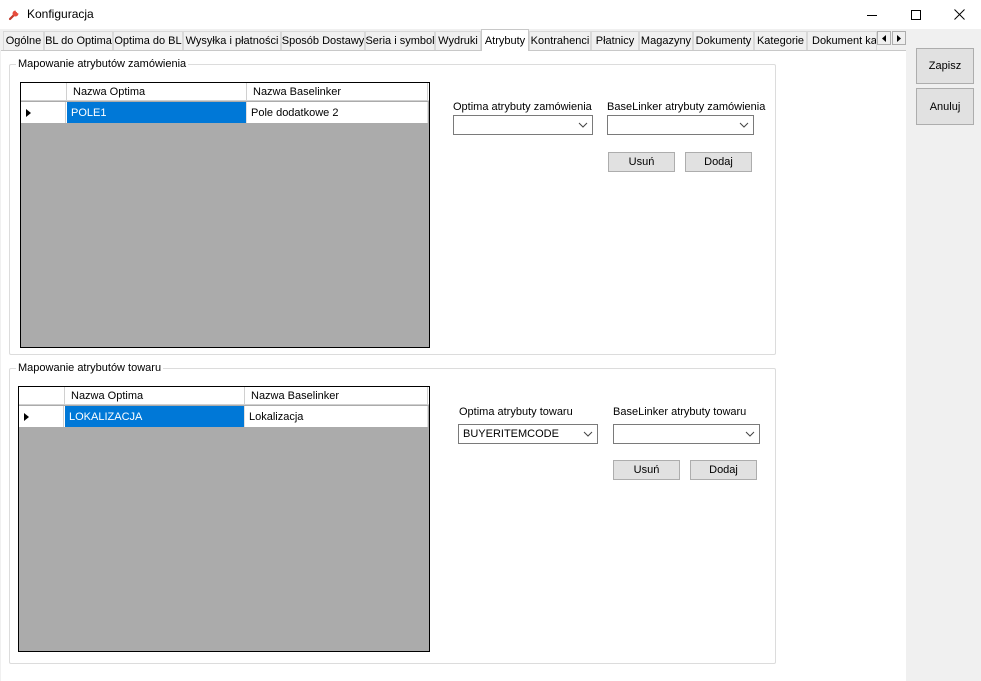 The image size is (981, 681). What do you see at coordinates (458, 40) in the screenshot?
I see `tab-wydruki: Wydruki` at bounding box center [458, 40].